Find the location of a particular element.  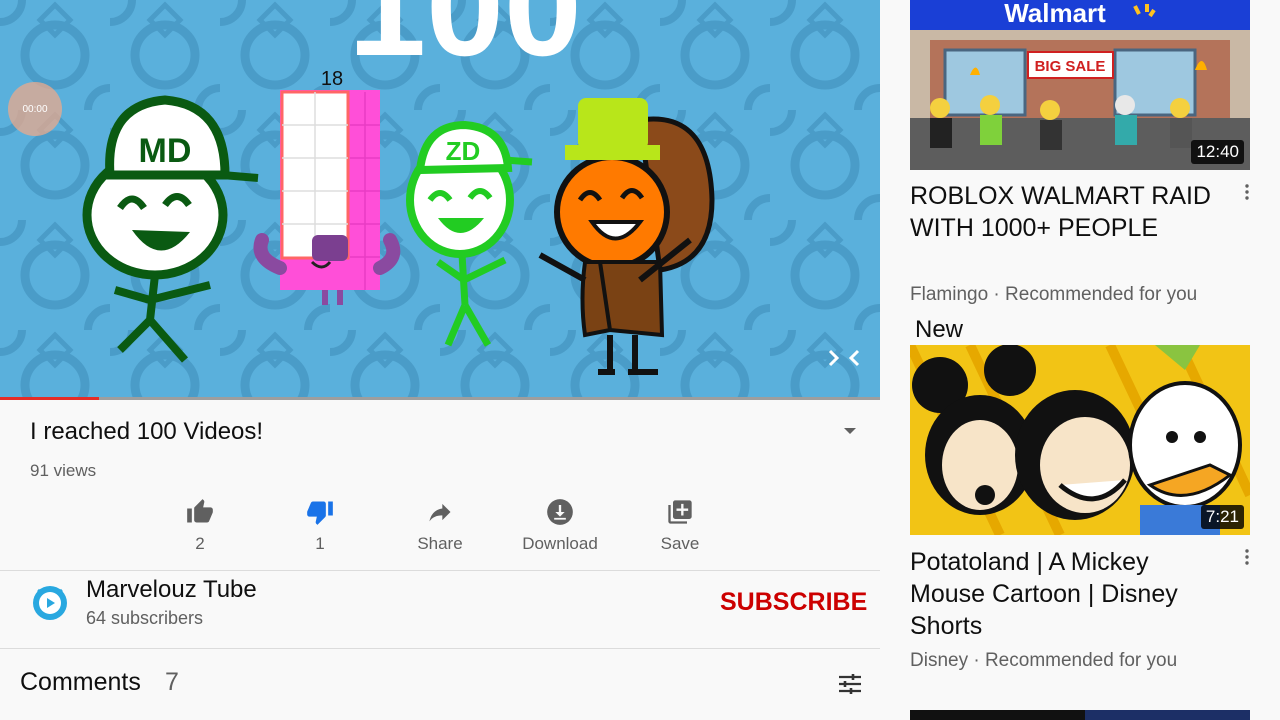

subscriber-count: 64 subscribers is located at coordinates (145, 618).